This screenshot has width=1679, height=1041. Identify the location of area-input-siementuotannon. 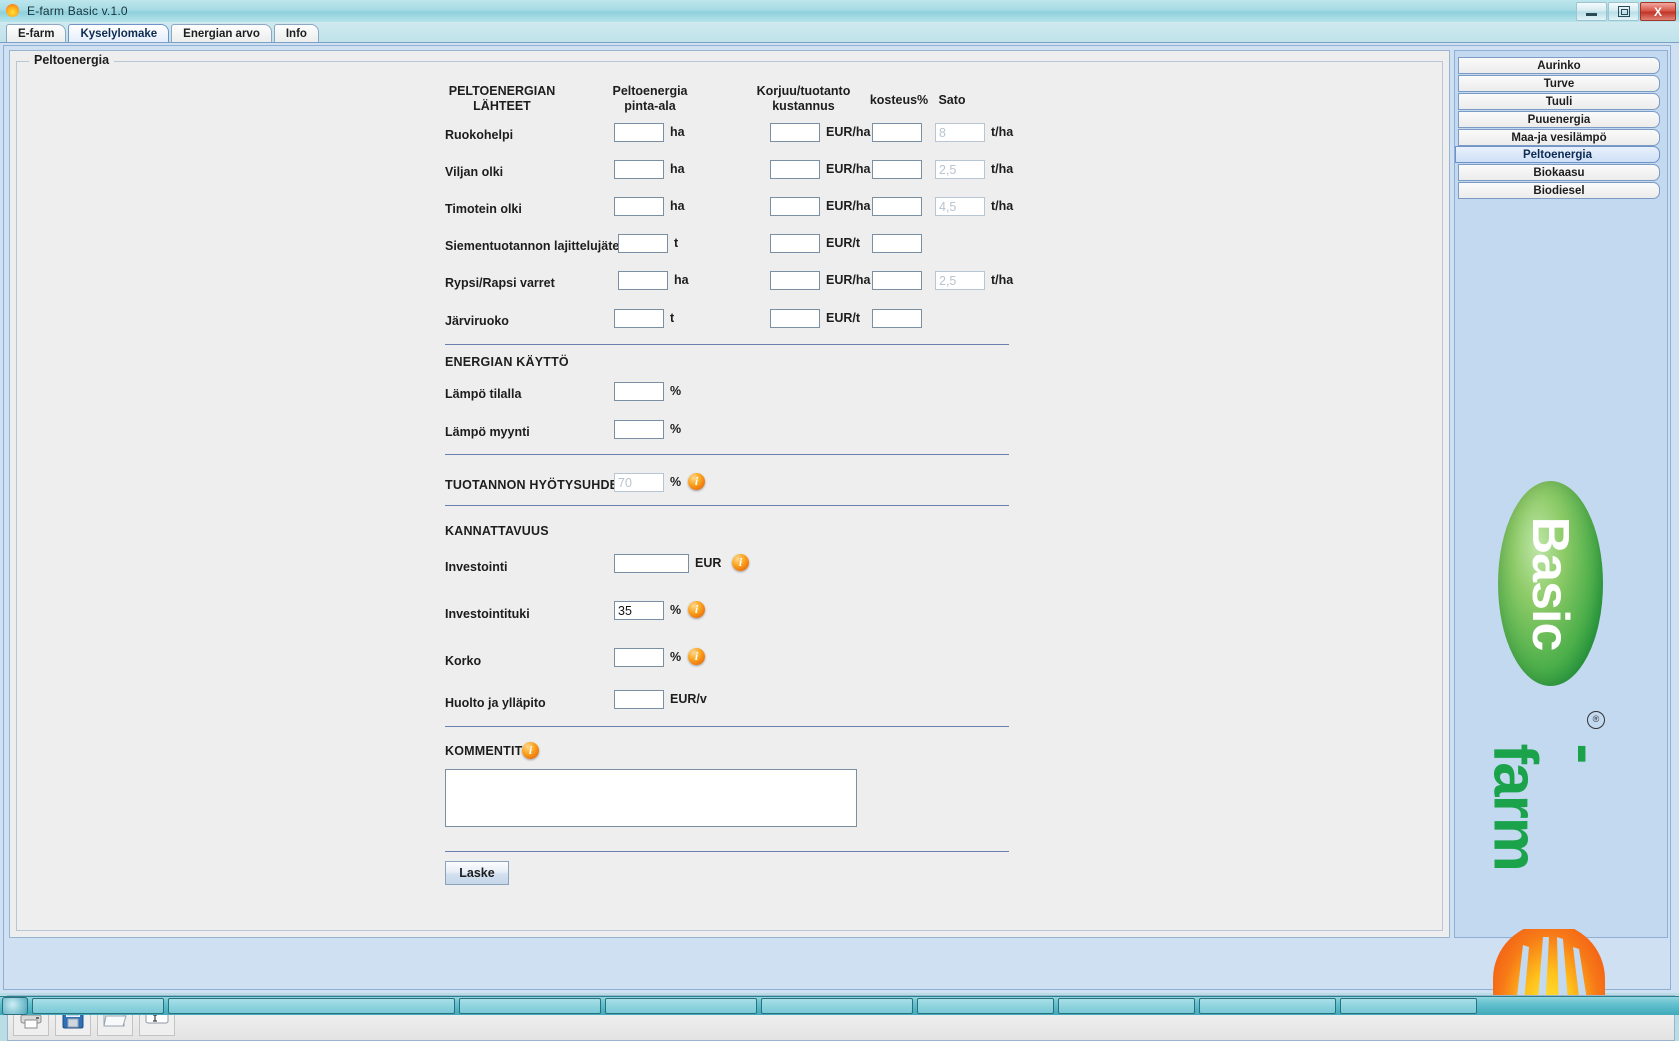
(643, 243).